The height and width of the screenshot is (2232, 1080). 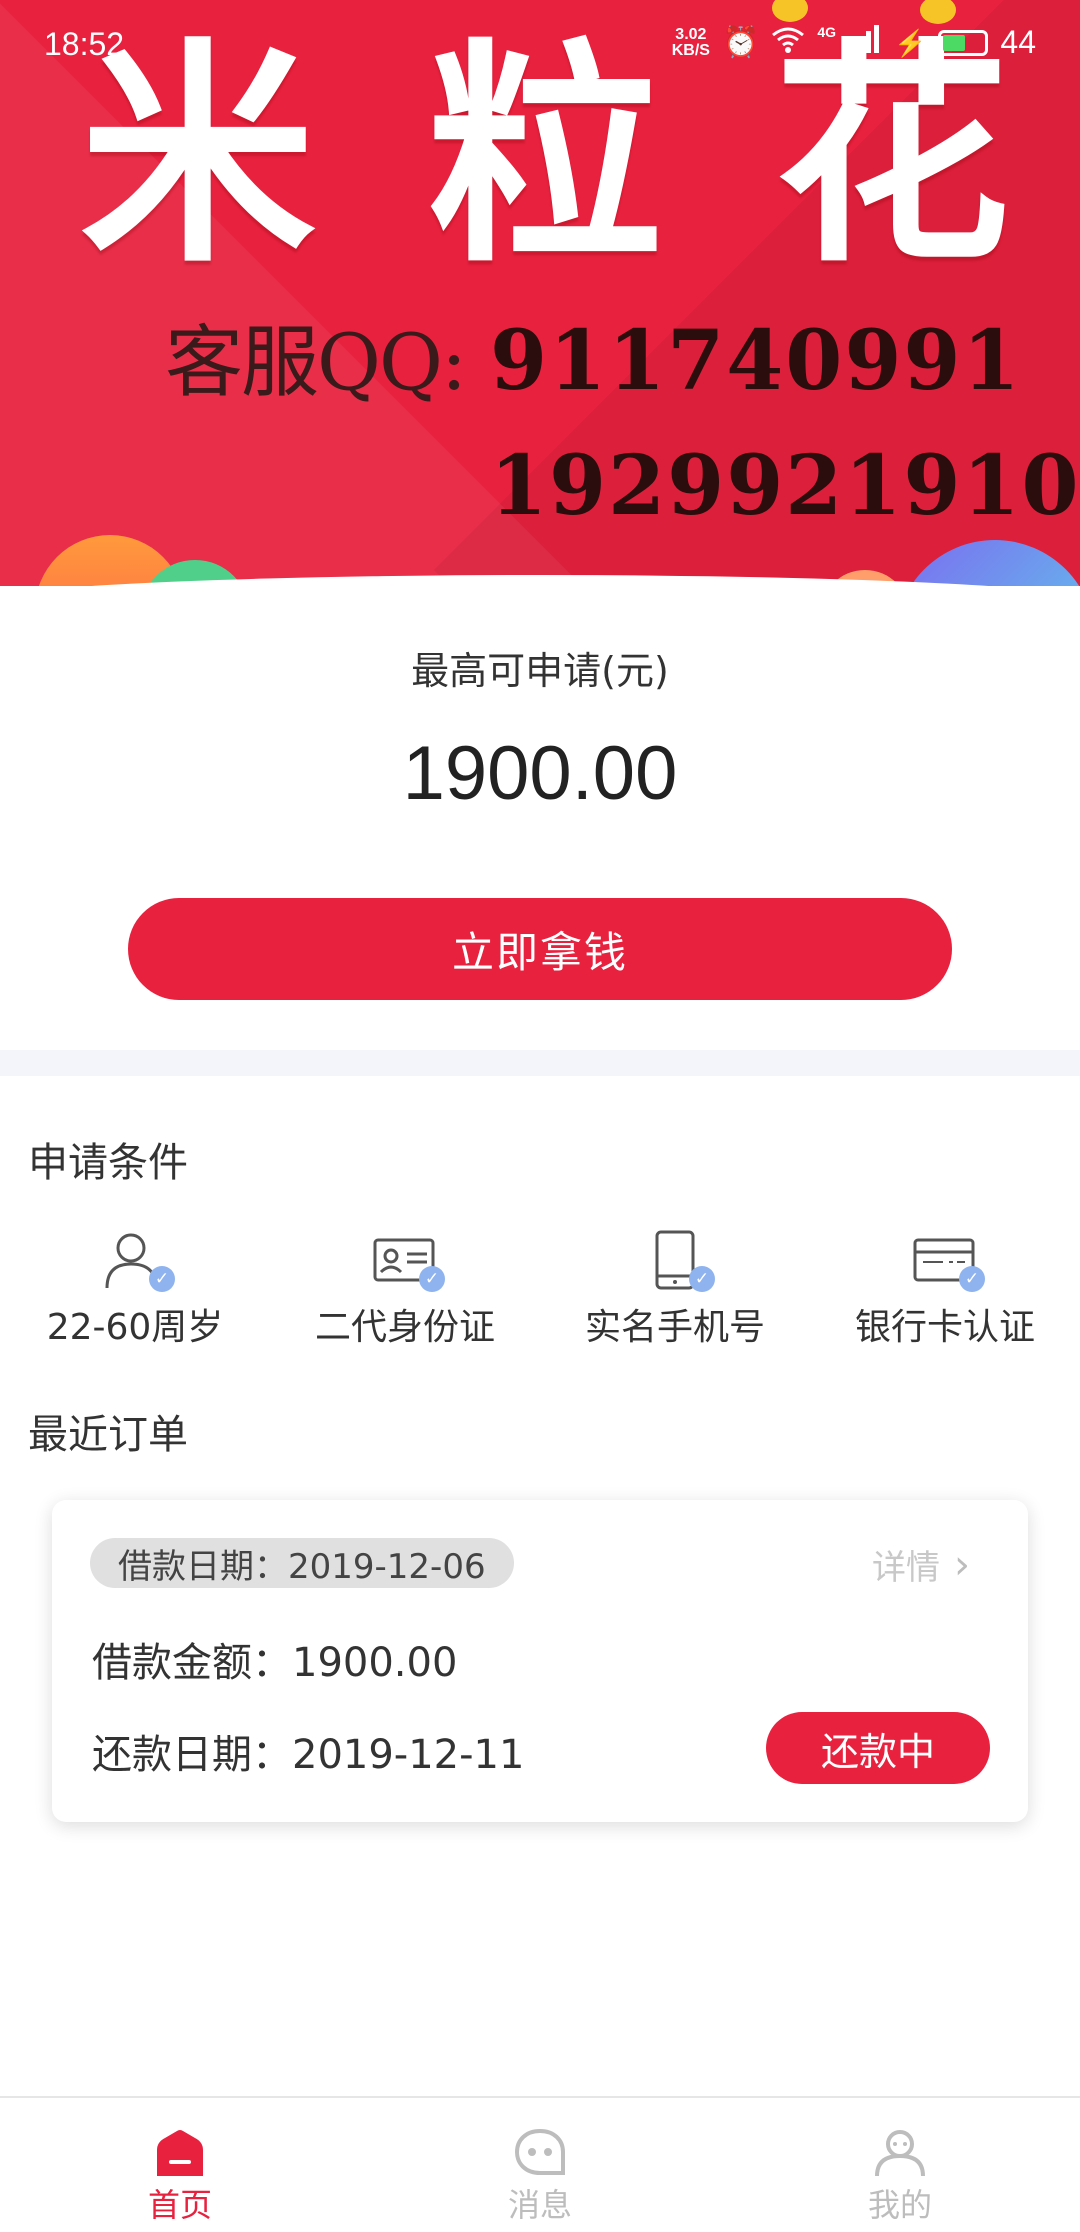 What do you see at coordinates (949, 1261) in the screenshot?
I see `bank-card-icon: ✓` at bounding box center [949, 1261].